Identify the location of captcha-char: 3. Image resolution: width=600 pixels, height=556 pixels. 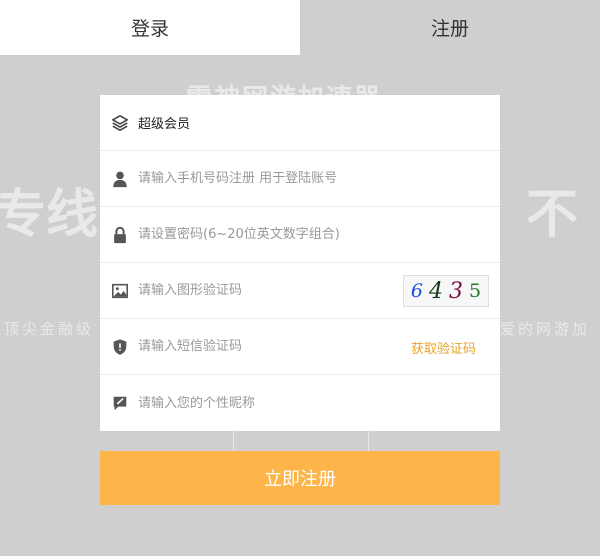
(456, 291).